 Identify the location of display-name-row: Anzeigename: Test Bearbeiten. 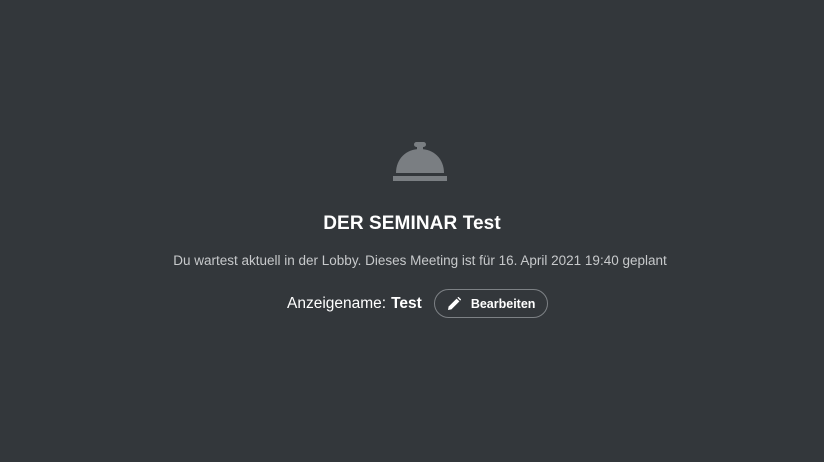
(418, 303).